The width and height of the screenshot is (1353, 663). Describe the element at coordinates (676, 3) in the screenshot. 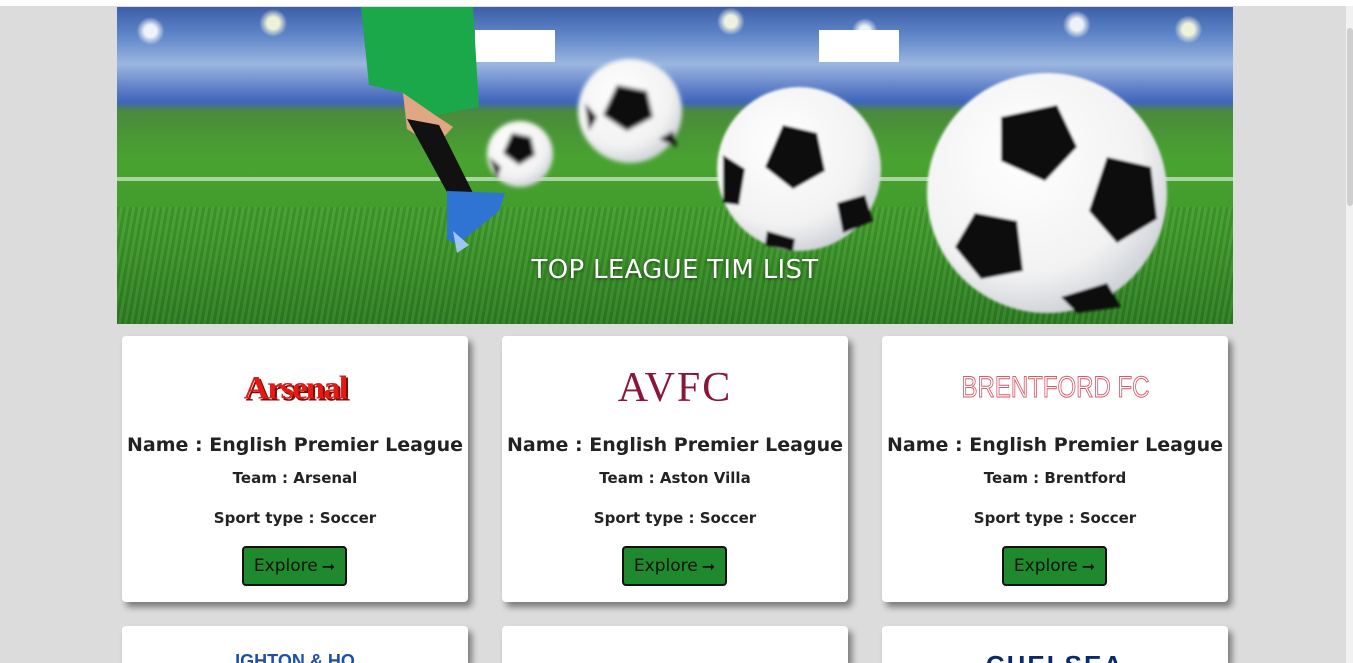

I see `browser-top-edge` at that location.